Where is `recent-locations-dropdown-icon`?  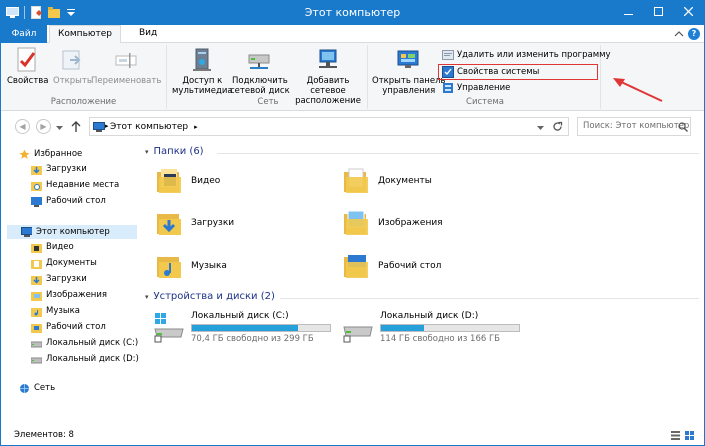 recent-locations-dropdown-icon is located at coordinates (59, 129).